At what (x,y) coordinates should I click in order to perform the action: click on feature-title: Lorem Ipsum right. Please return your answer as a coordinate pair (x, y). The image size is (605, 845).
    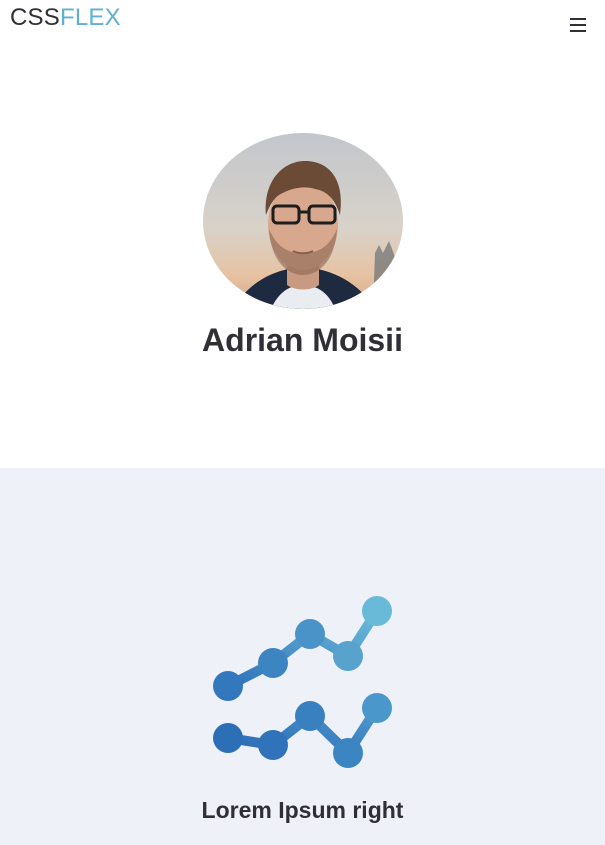
    Looking at the image, I should click on (302, 810).